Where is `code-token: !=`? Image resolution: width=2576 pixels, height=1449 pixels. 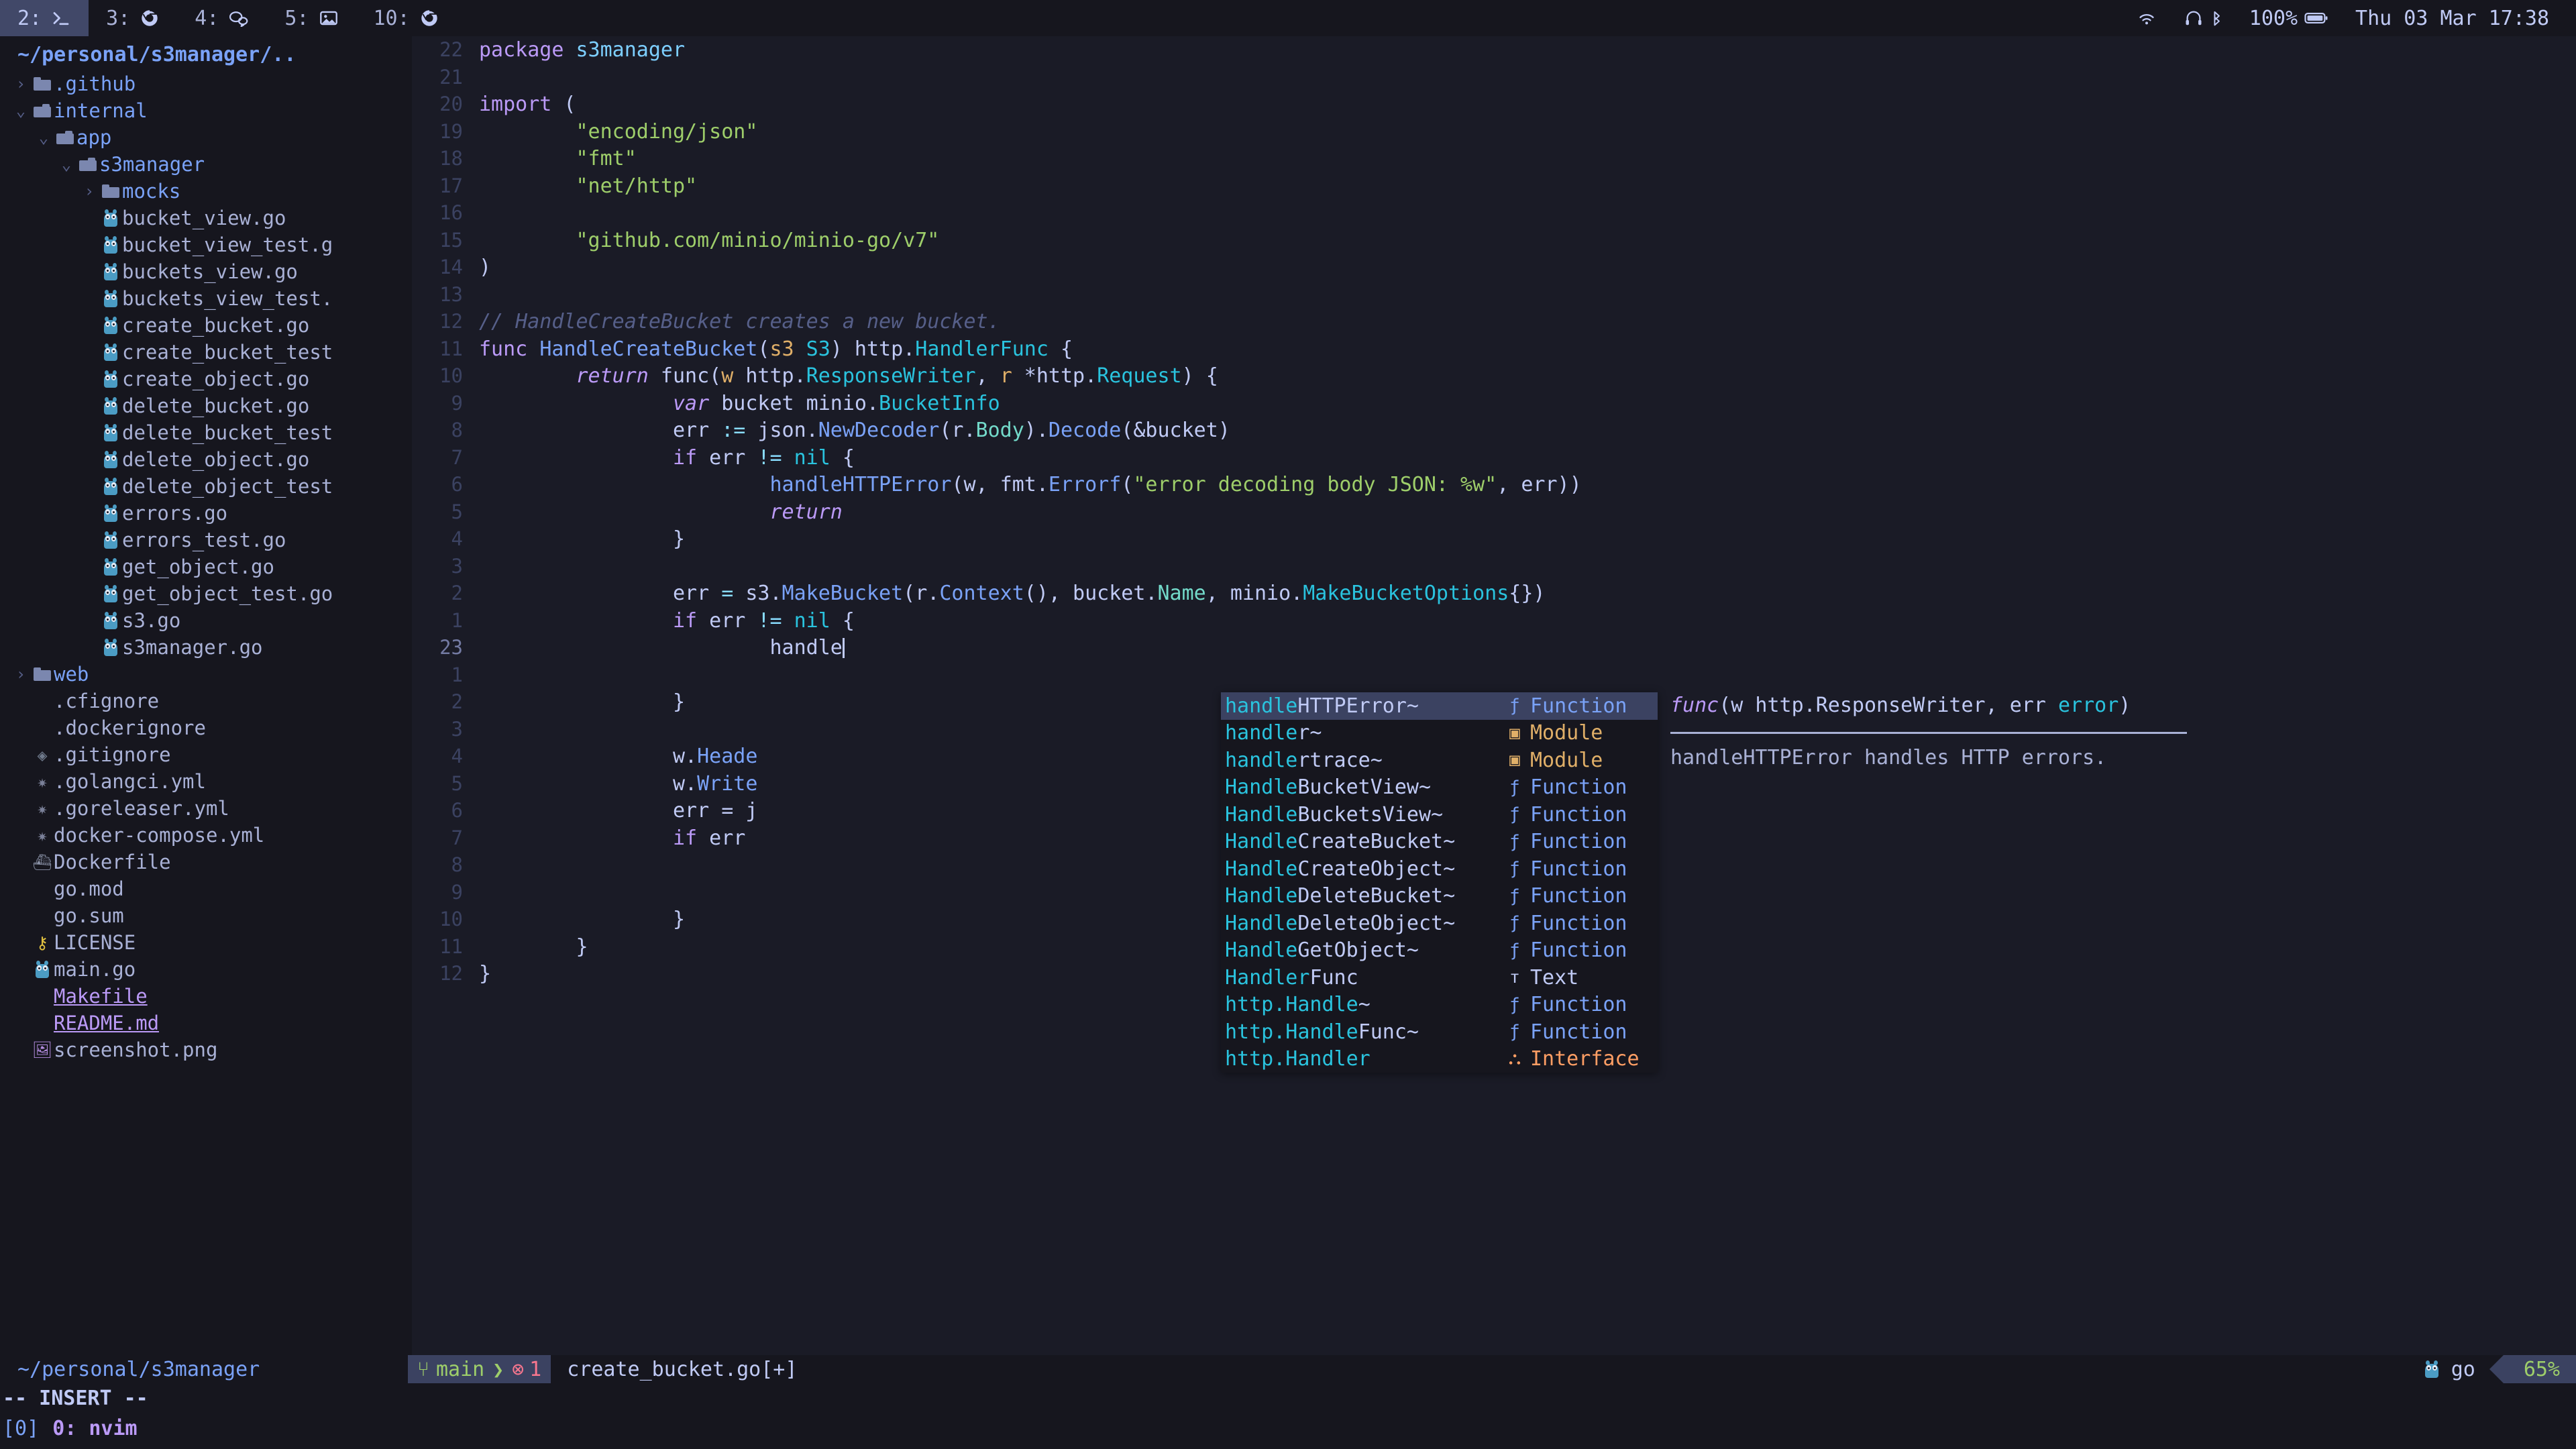
code-token: != is located at coordinates (769, 620).